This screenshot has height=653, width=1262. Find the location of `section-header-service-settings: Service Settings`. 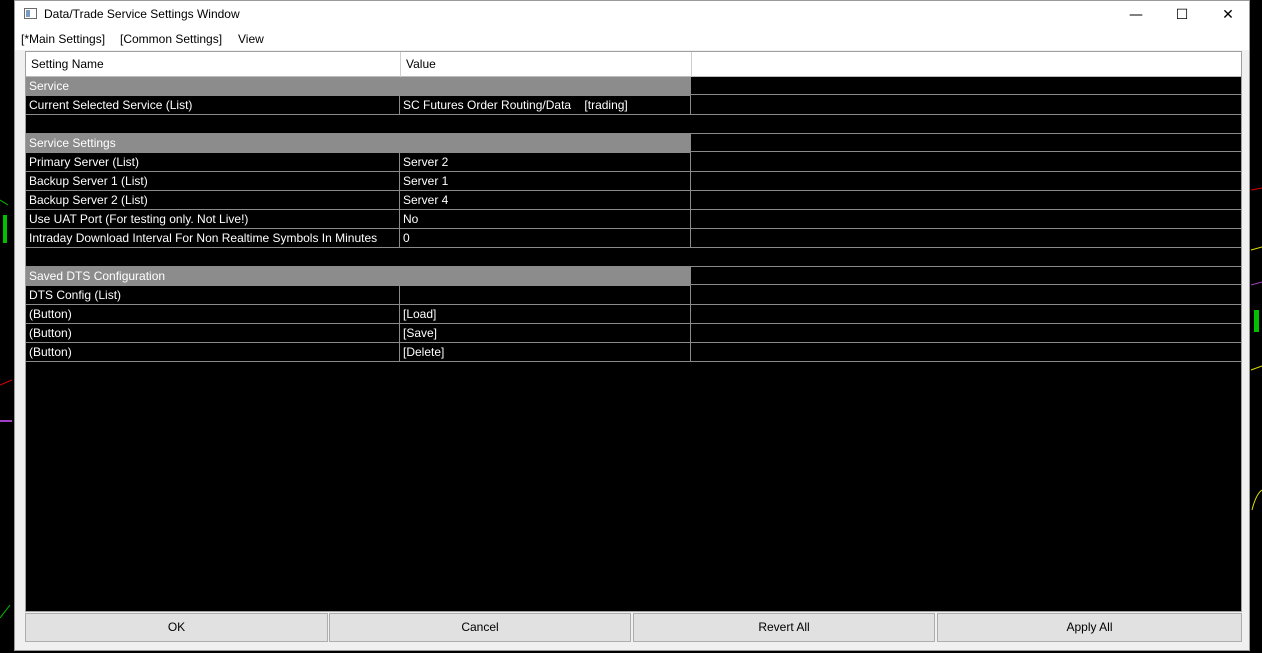

section-header-service-settings: Service Settings is located at coordinates (633, 143).